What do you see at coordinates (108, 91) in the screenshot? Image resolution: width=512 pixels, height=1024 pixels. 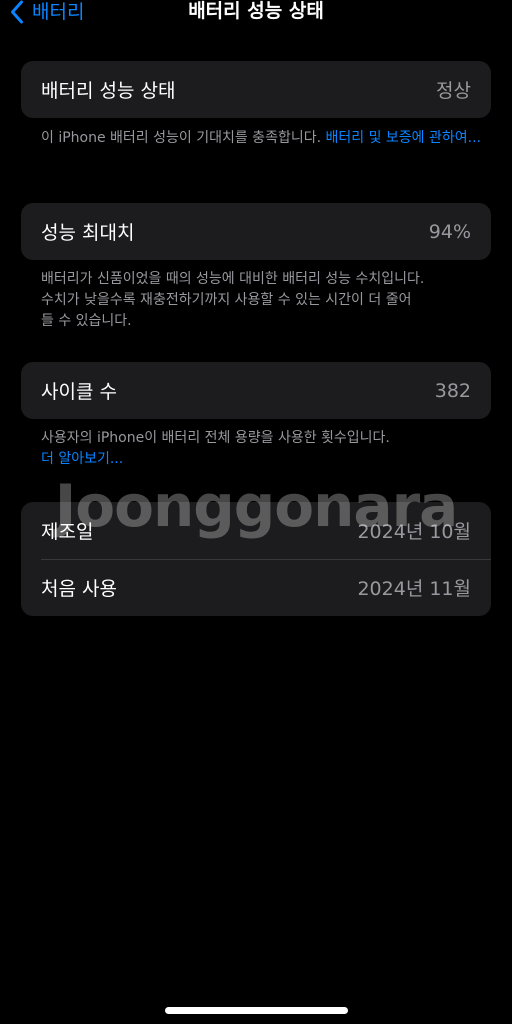 I see `battery-health-label: 배터리 성능 상태` at bounding box center [108, 91].